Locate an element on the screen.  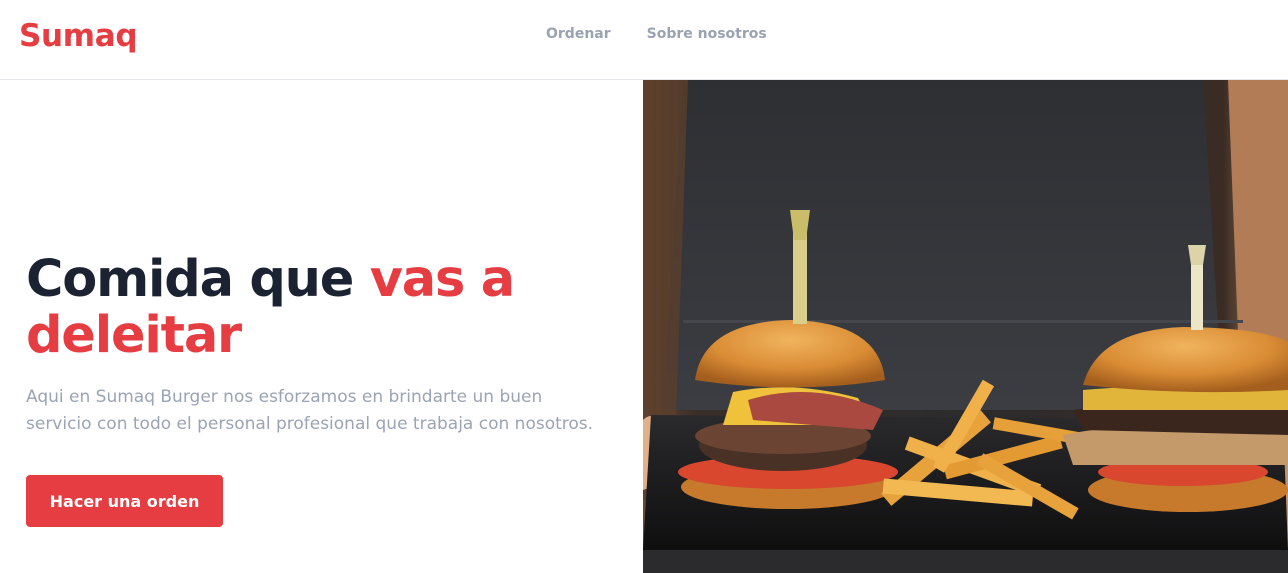
hero-title-part1: Comida que is located at coordinates (198, 279).